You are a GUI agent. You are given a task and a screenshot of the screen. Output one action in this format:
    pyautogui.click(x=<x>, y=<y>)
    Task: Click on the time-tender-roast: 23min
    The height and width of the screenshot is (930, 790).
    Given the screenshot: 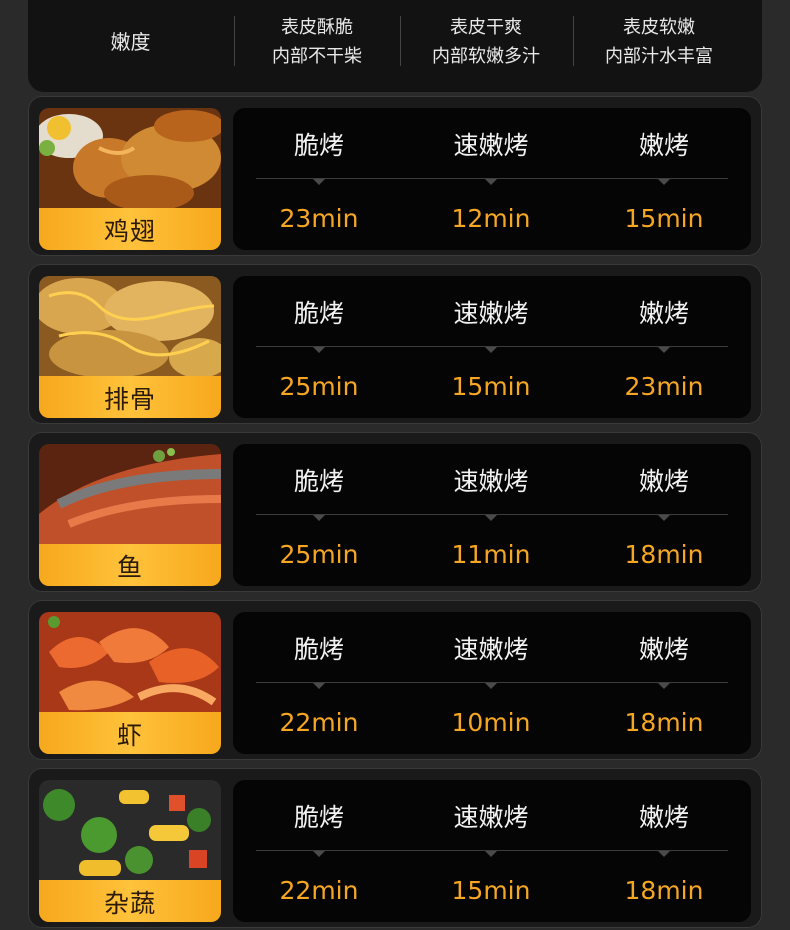 What is the action you would take?
    pyautogui.click(x=664, y=386)
    